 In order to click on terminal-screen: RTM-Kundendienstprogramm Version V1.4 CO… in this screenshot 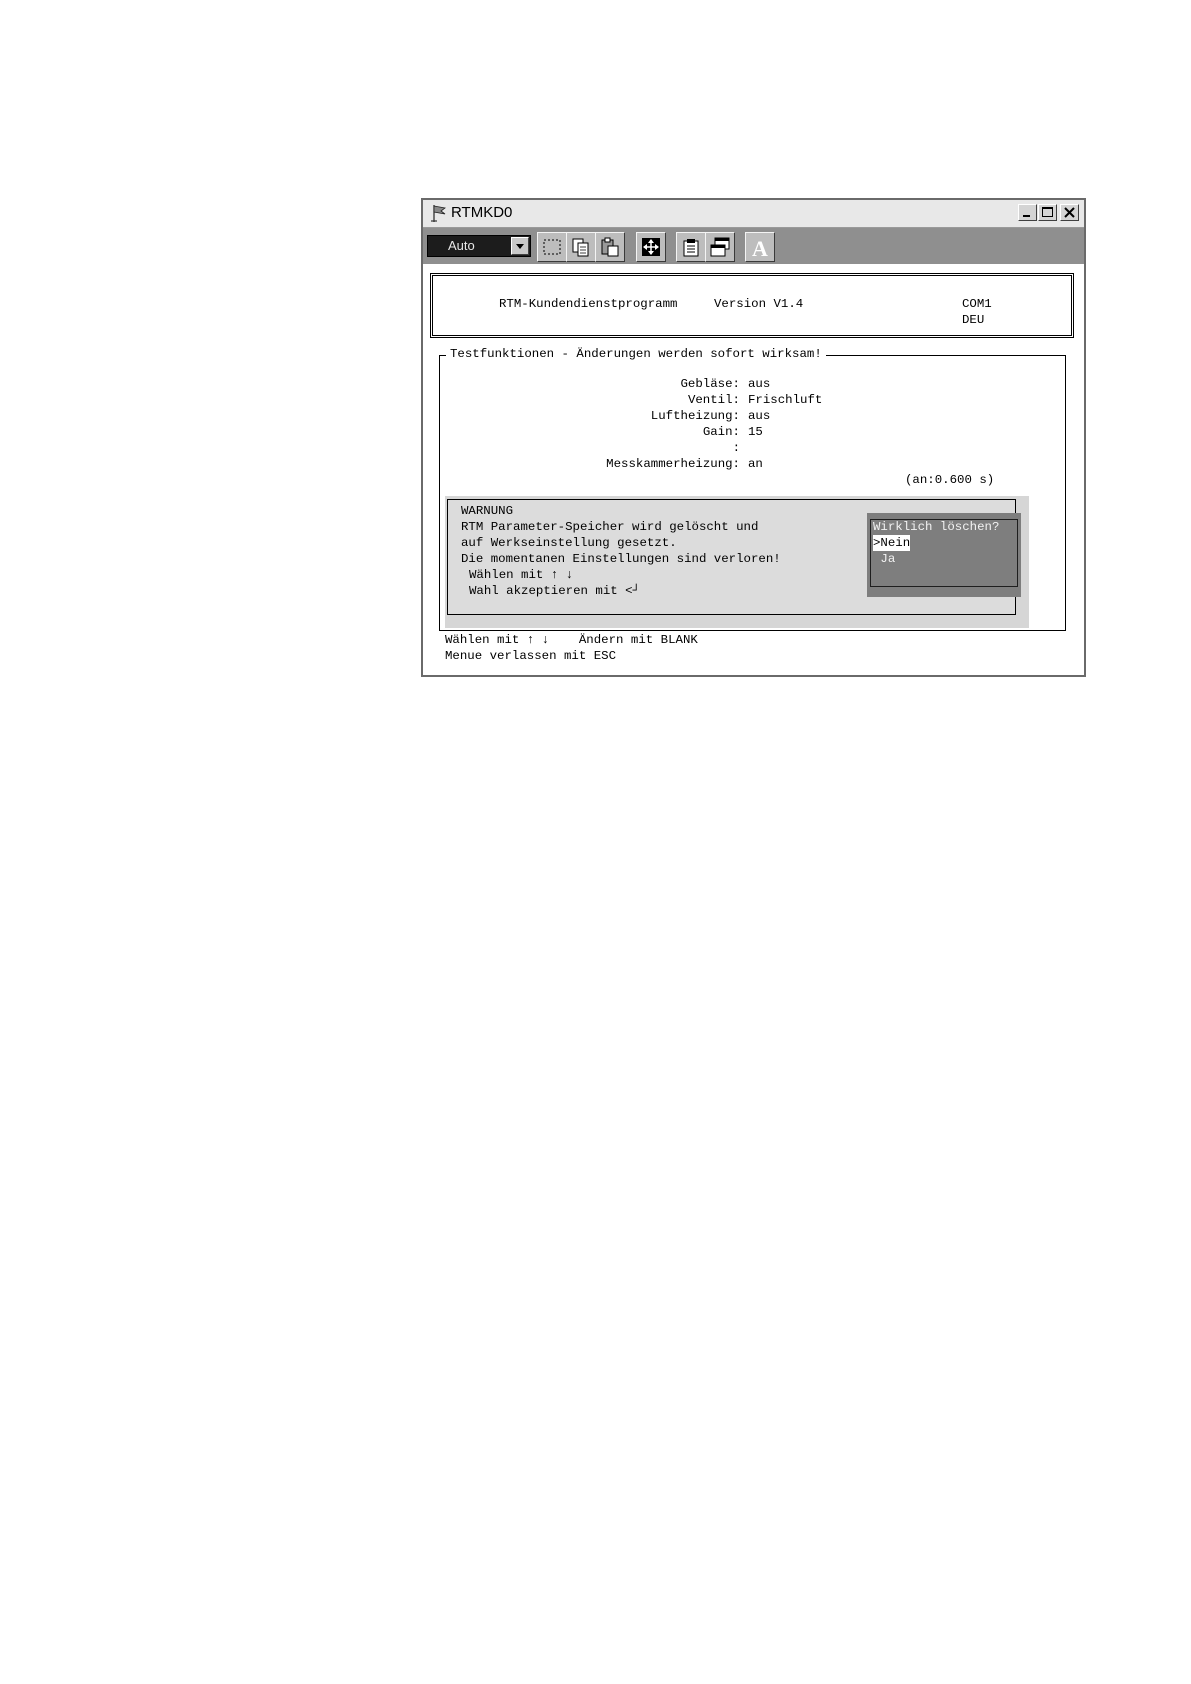, I will do `click(753, 469)`.